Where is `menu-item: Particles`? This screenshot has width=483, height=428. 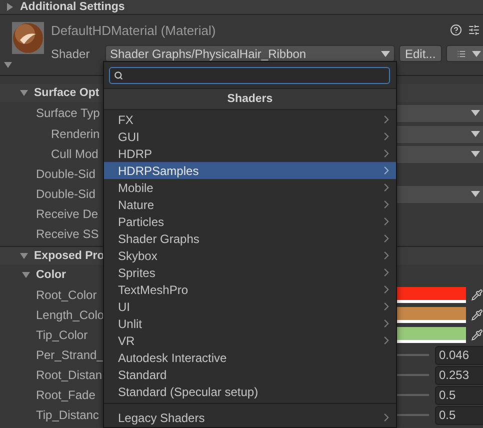
menu-item: Particles is located at coordinates (250, 221).